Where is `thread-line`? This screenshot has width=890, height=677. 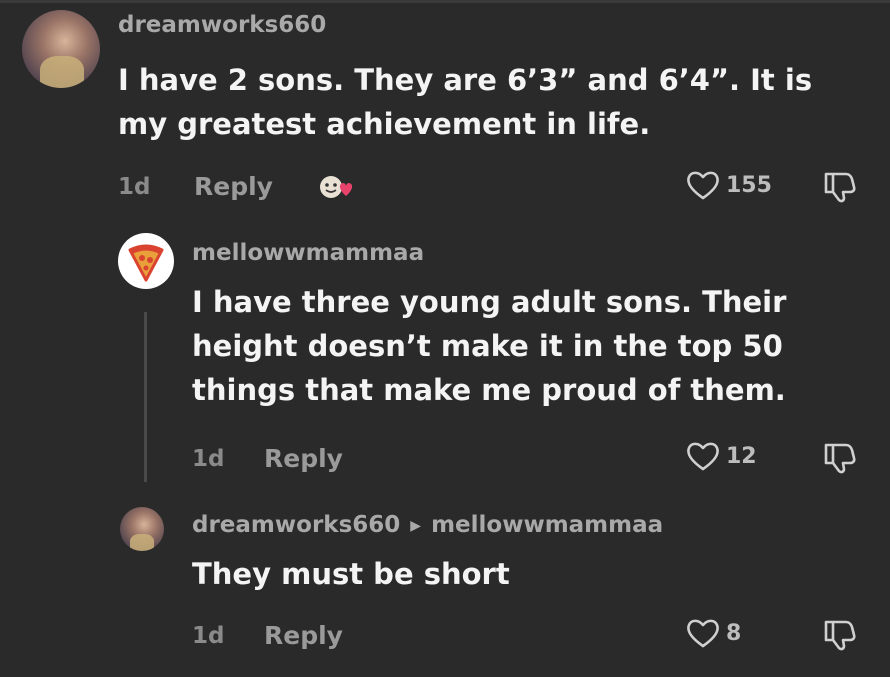 thread-line is located at coordinates (145, 397).